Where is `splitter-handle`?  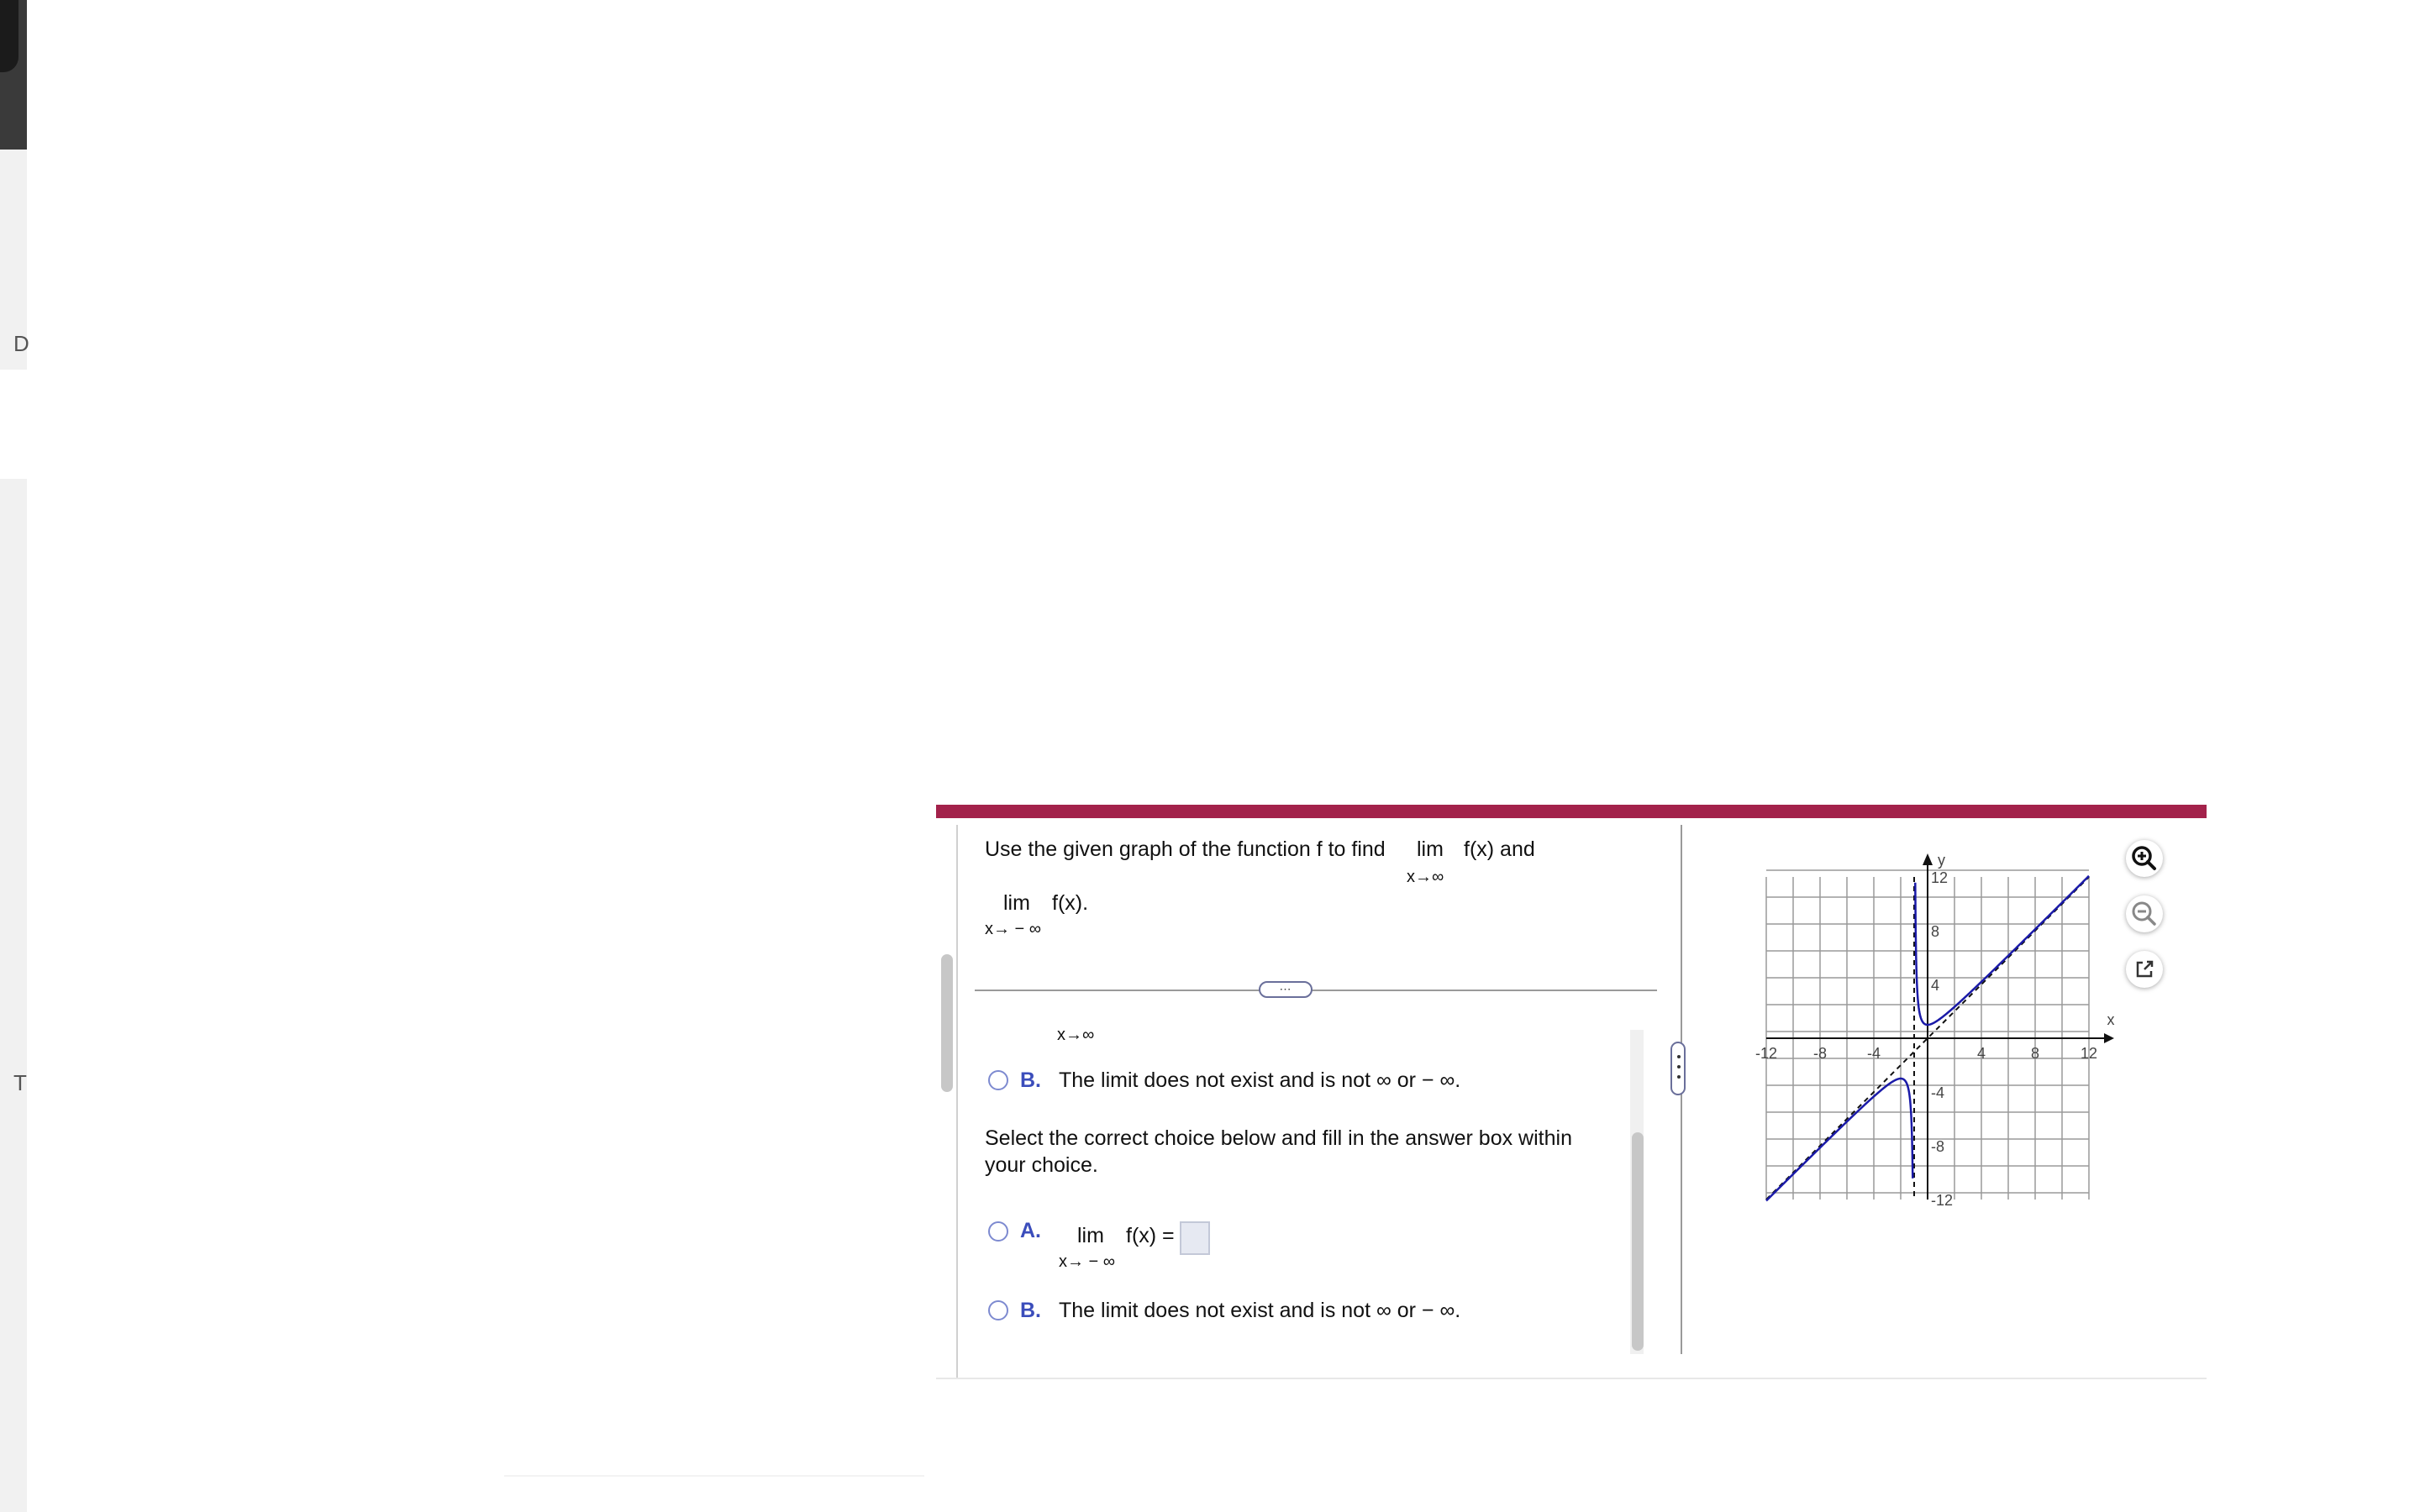
splitter-handle is located at coordinates (1678, 1068).